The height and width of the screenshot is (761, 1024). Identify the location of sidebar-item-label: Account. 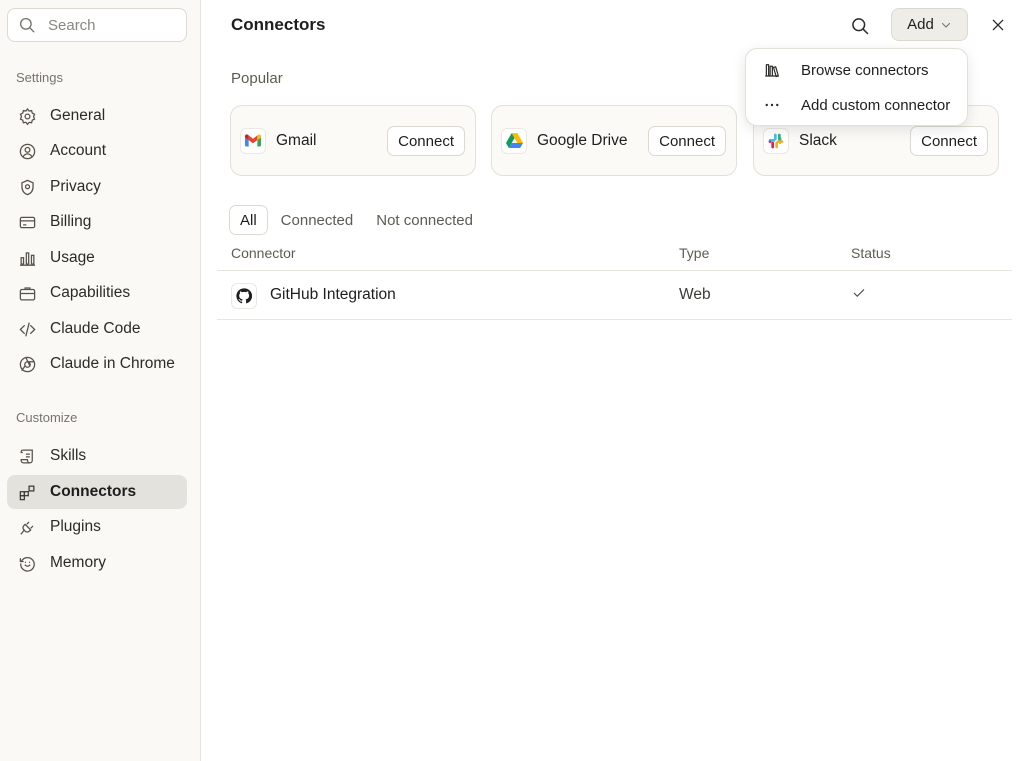
(78, 150).